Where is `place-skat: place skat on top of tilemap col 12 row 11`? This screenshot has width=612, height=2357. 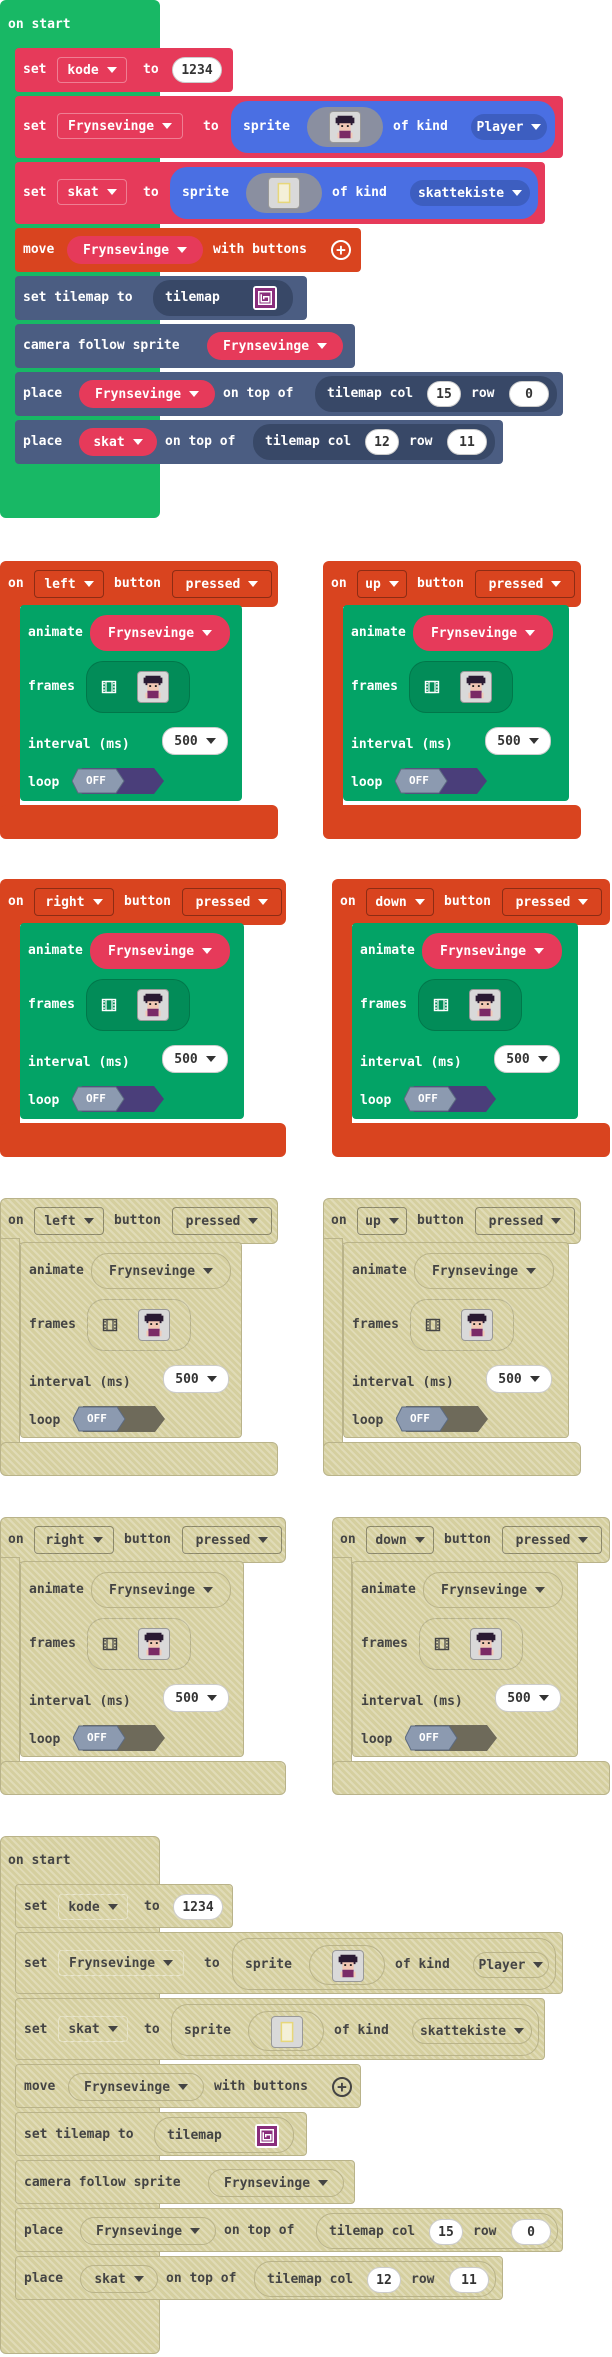 place-skat: place skat on top of tilemap col 12 row 11 is located at coordinates (259, 442).